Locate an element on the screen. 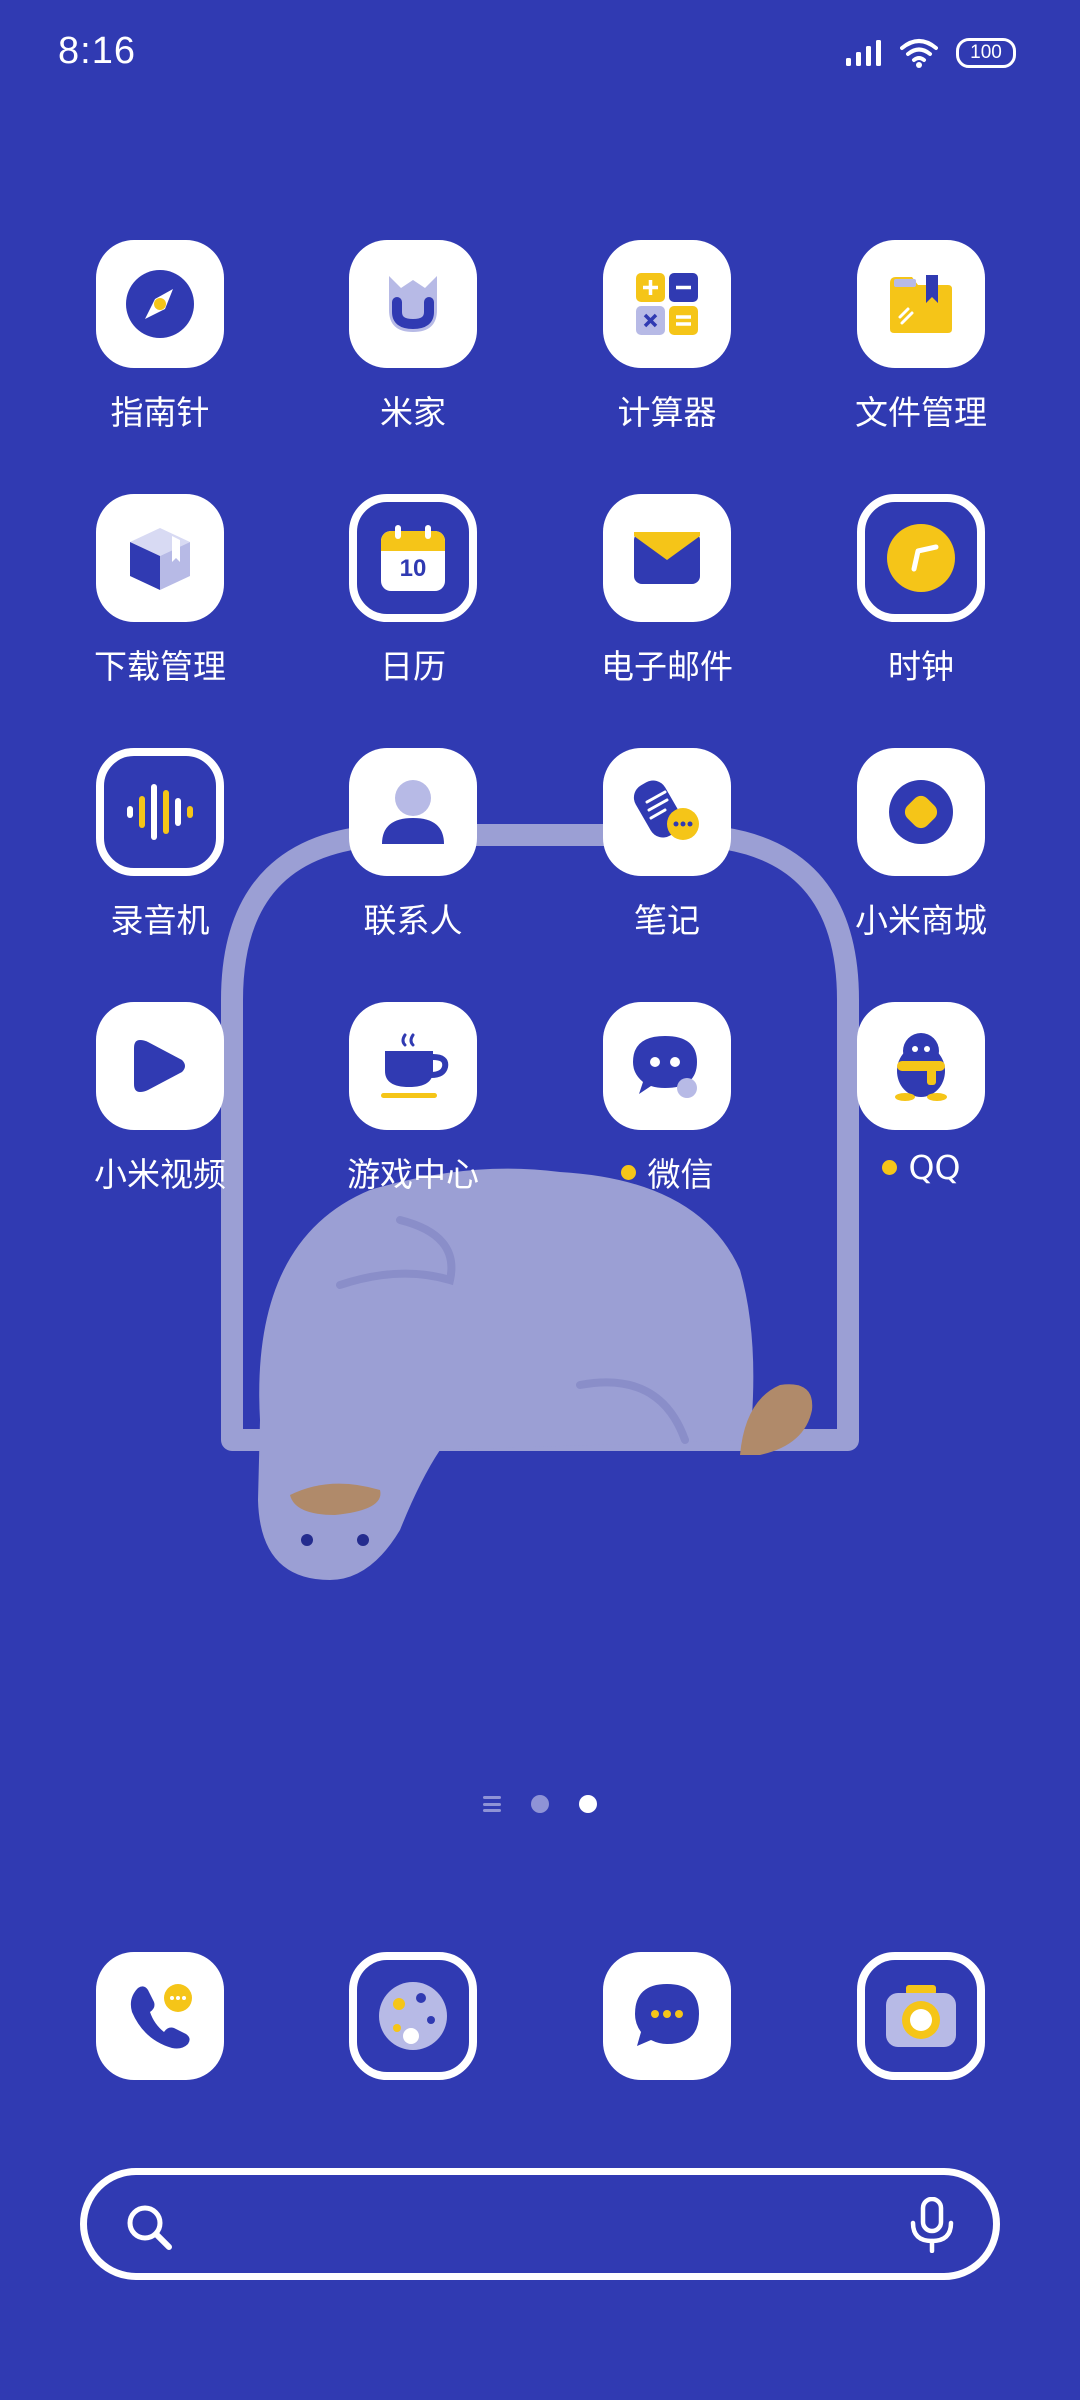  app-file-manager: 文件管理 is located at coordinates (921, 355).